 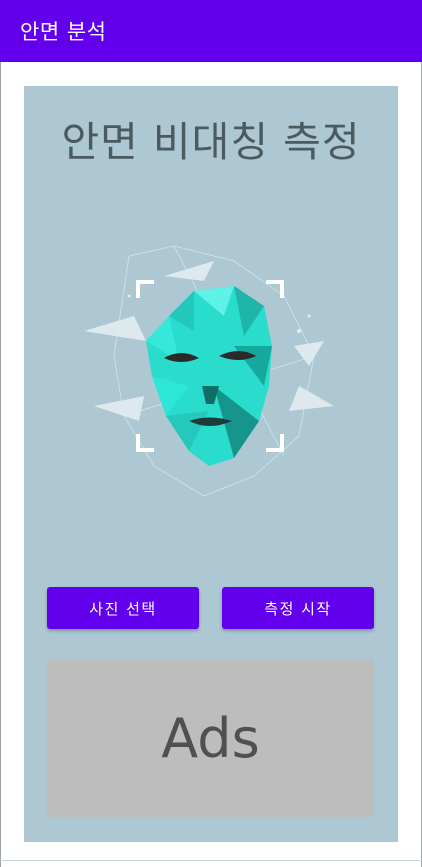 What do you see at coordinates (211, 860) in the screenshot?
I see `bottom-divider` at bounding box center [211, 860].